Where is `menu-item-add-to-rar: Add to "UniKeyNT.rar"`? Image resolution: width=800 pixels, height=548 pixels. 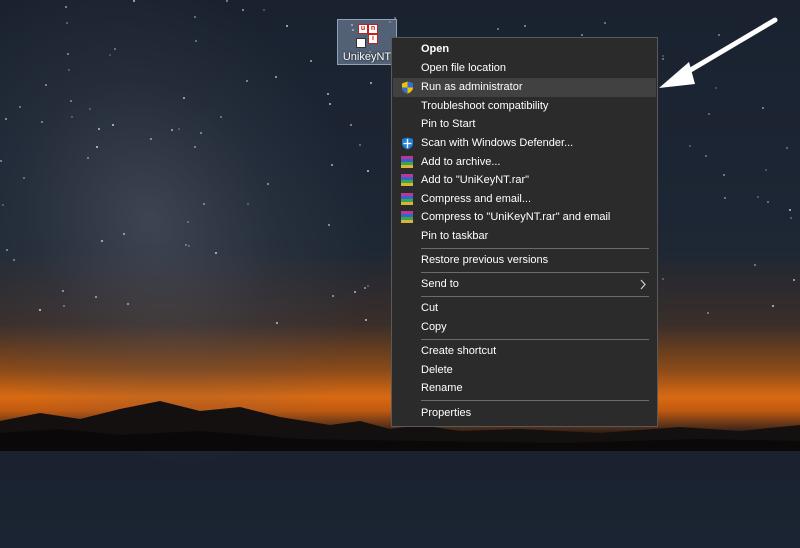 menu-item-add-to-rar: Add to "UniKeyNT.rar" is located at coordinates (524, 180).